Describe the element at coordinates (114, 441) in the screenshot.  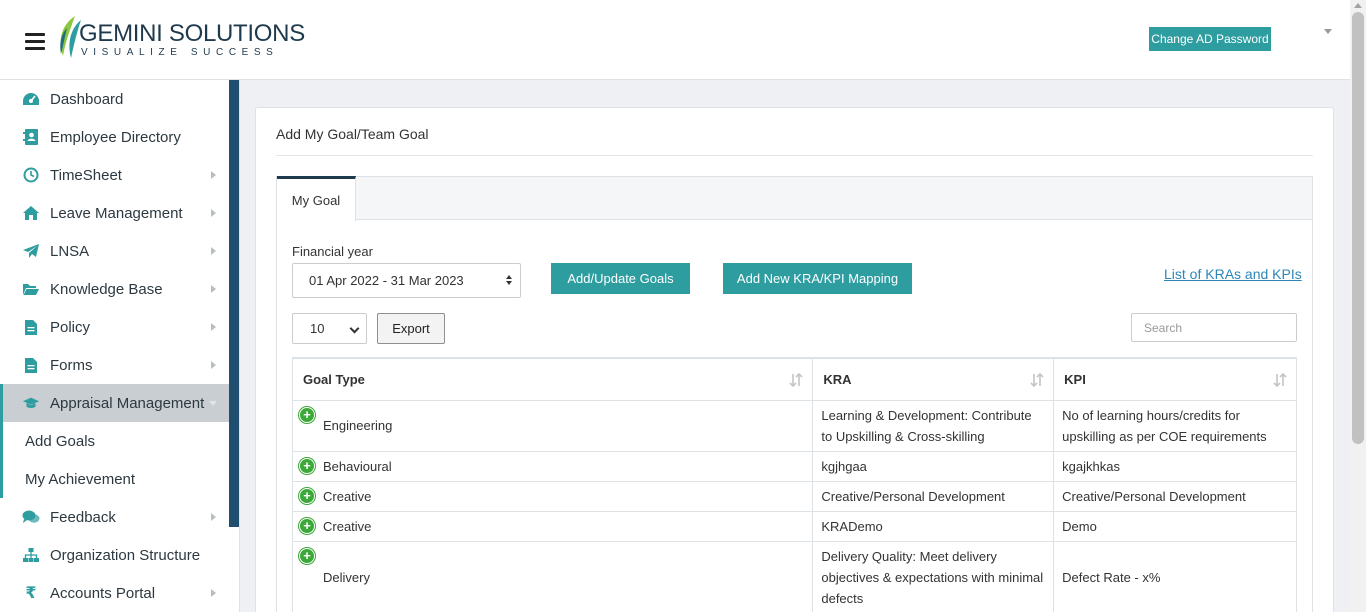
I see `sidebar-subitem-add-goals: Add Goals` at that location.